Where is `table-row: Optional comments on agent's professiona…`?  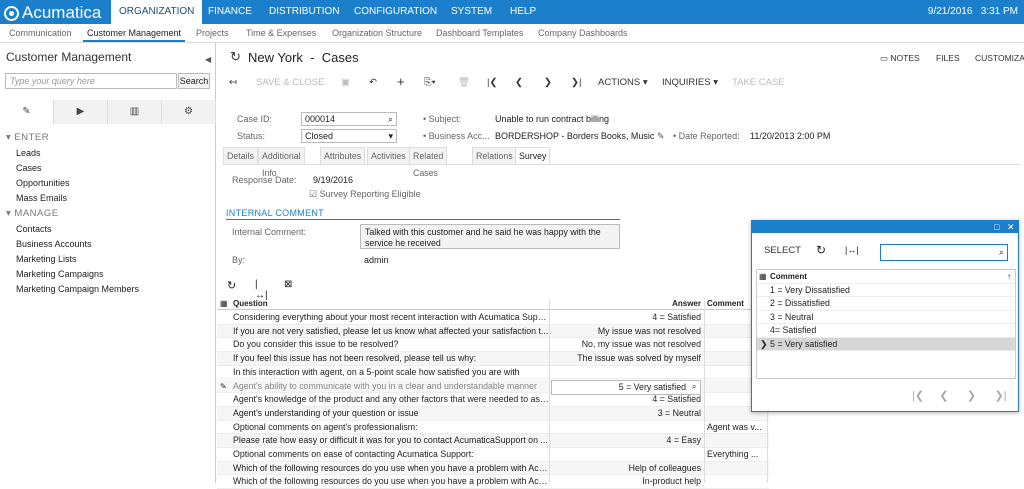 table-row: Optional comments on agent's professiona… is located at coordinates (493, 428).